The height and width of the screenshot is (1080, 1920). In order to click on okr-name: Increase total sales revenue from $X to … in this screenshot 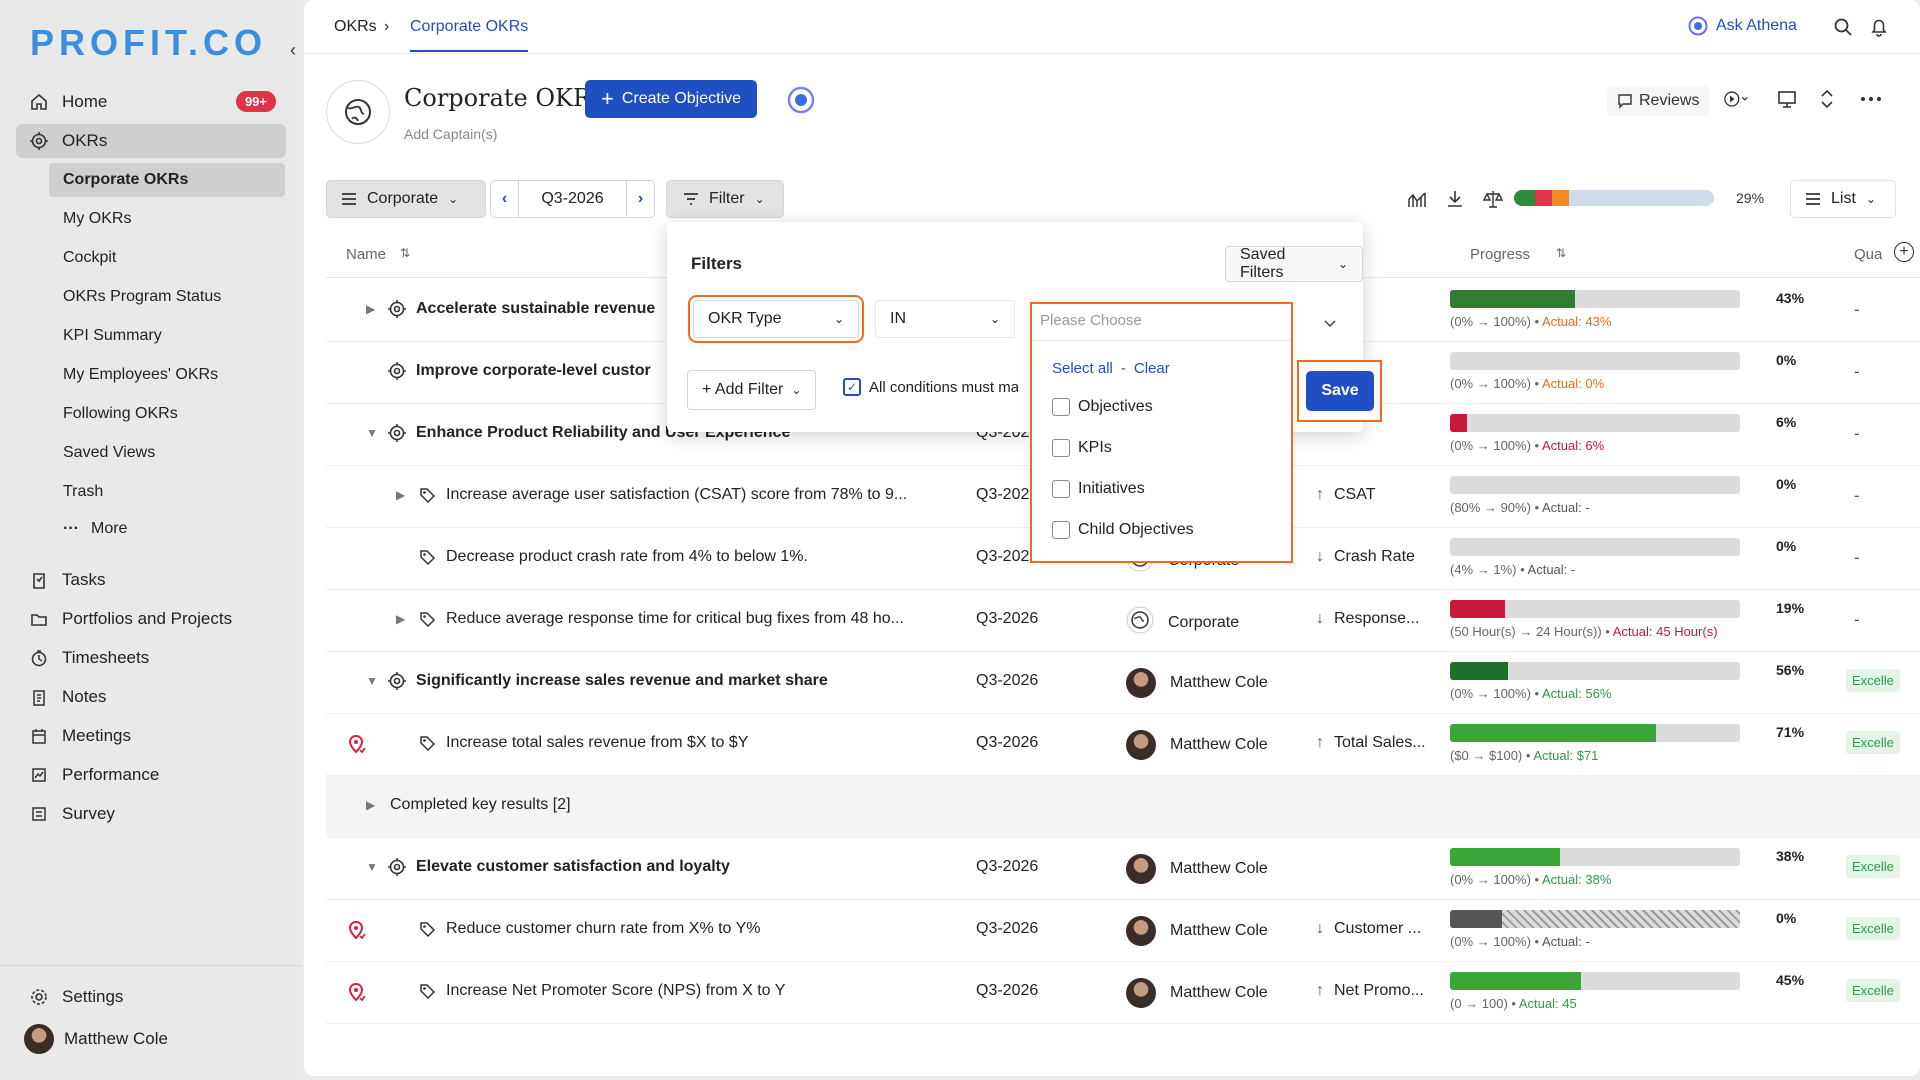, I will do `click(597, 743)`.